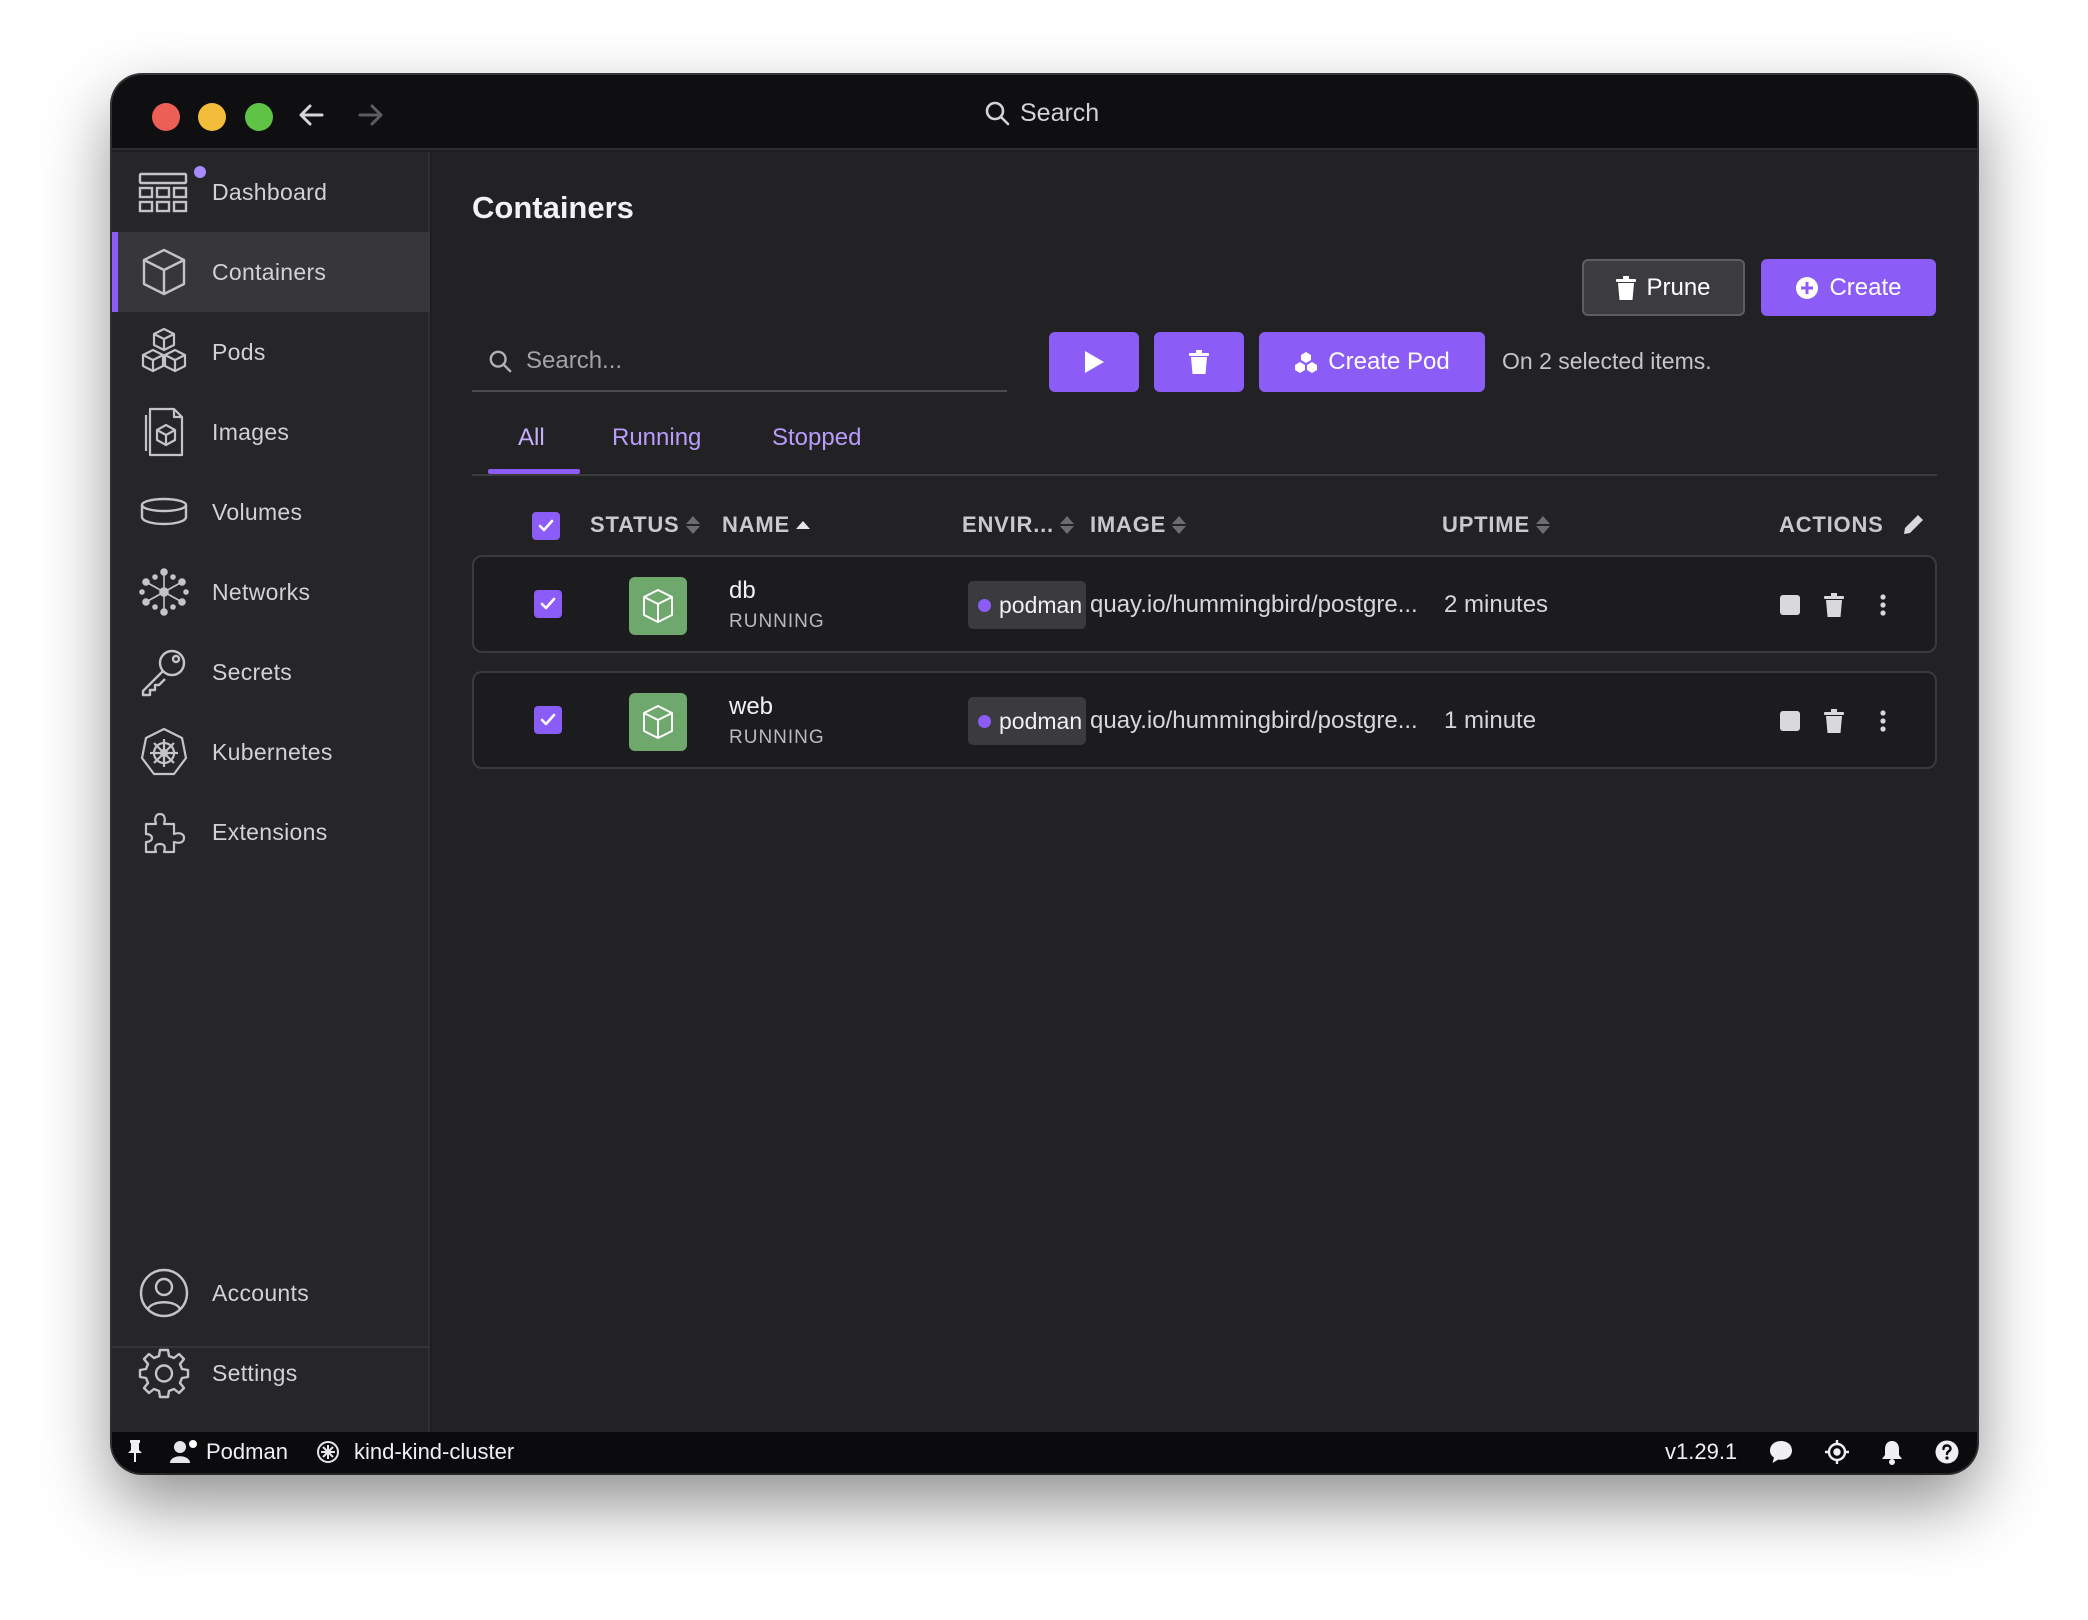 The height and width of the screenshot is (1620, 2088). I want to click on status-bar: Podman kind-kind-cluster v1.29.1, so click(1044, 1452).